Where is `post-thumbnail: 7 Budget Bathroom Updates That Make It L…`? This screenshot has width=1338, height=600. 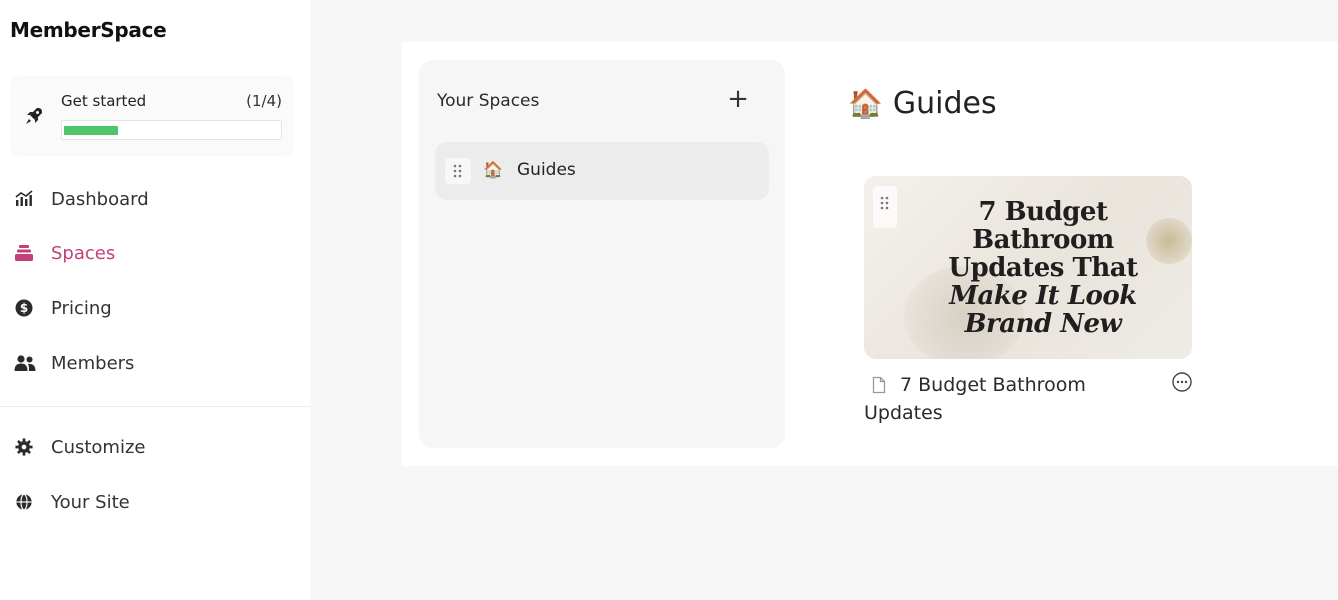
post-thumbnail: 7 Budget Bathroom Updates That Make It L… is located at coordinates (1028, 267).